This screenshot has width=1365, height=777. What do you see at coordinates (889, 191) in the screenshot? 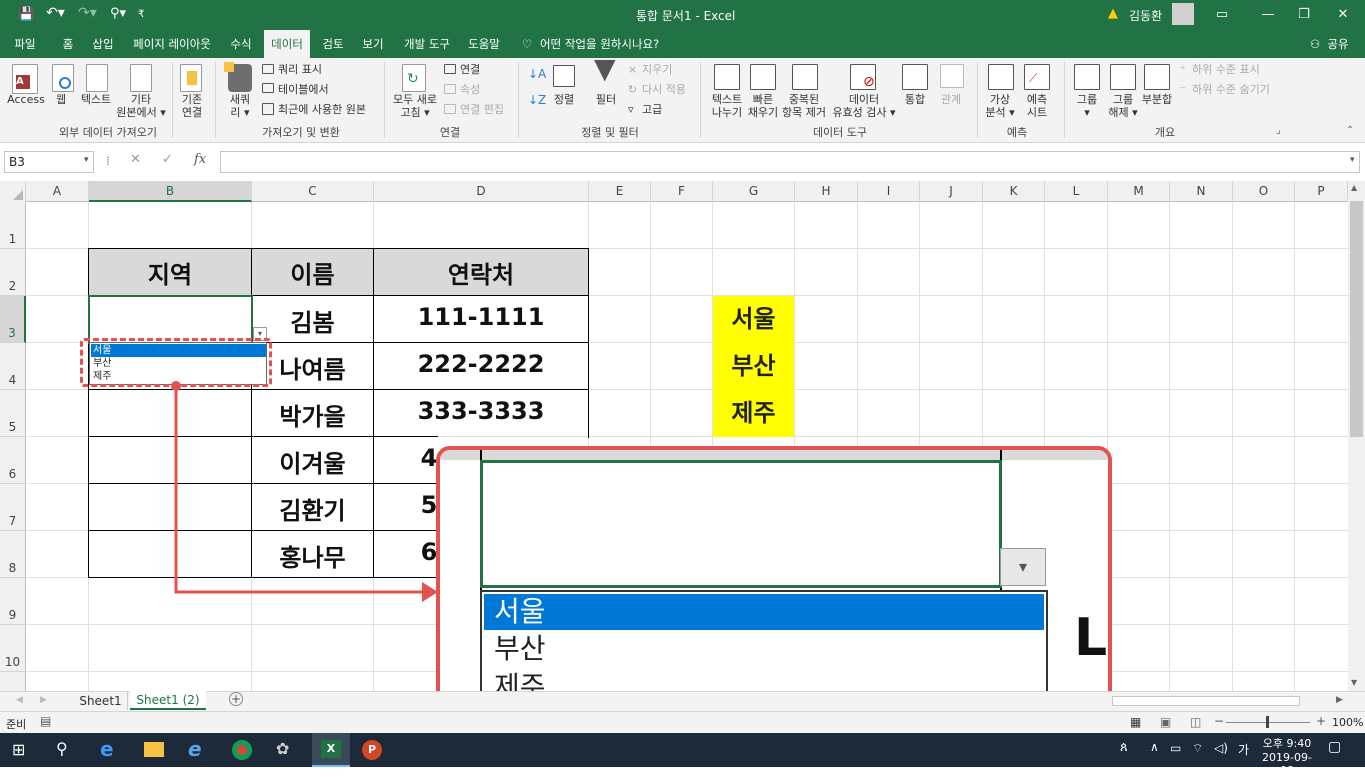
I see `column-header: I` at bounding box center [889, 191].